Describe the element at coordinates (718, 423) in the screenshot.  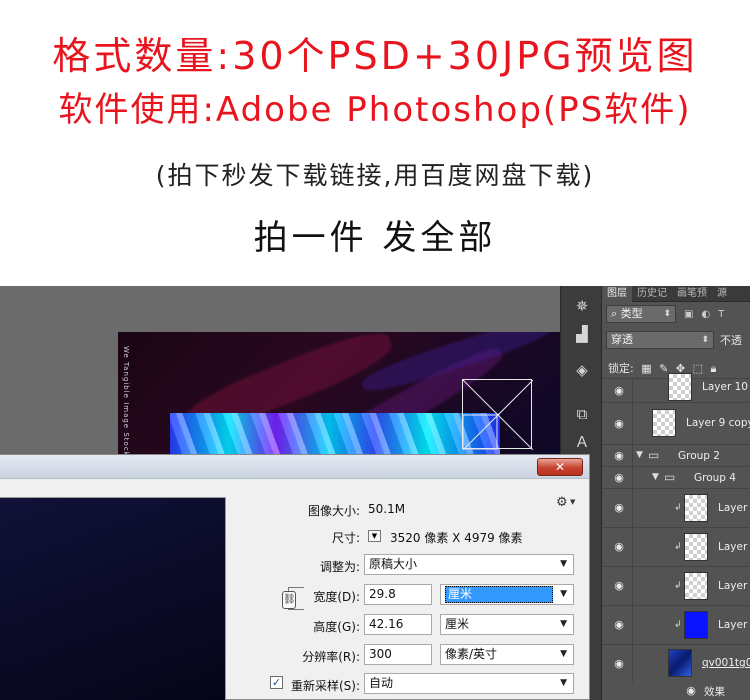
I see `layer-name: Layer 9 copy` at that location.